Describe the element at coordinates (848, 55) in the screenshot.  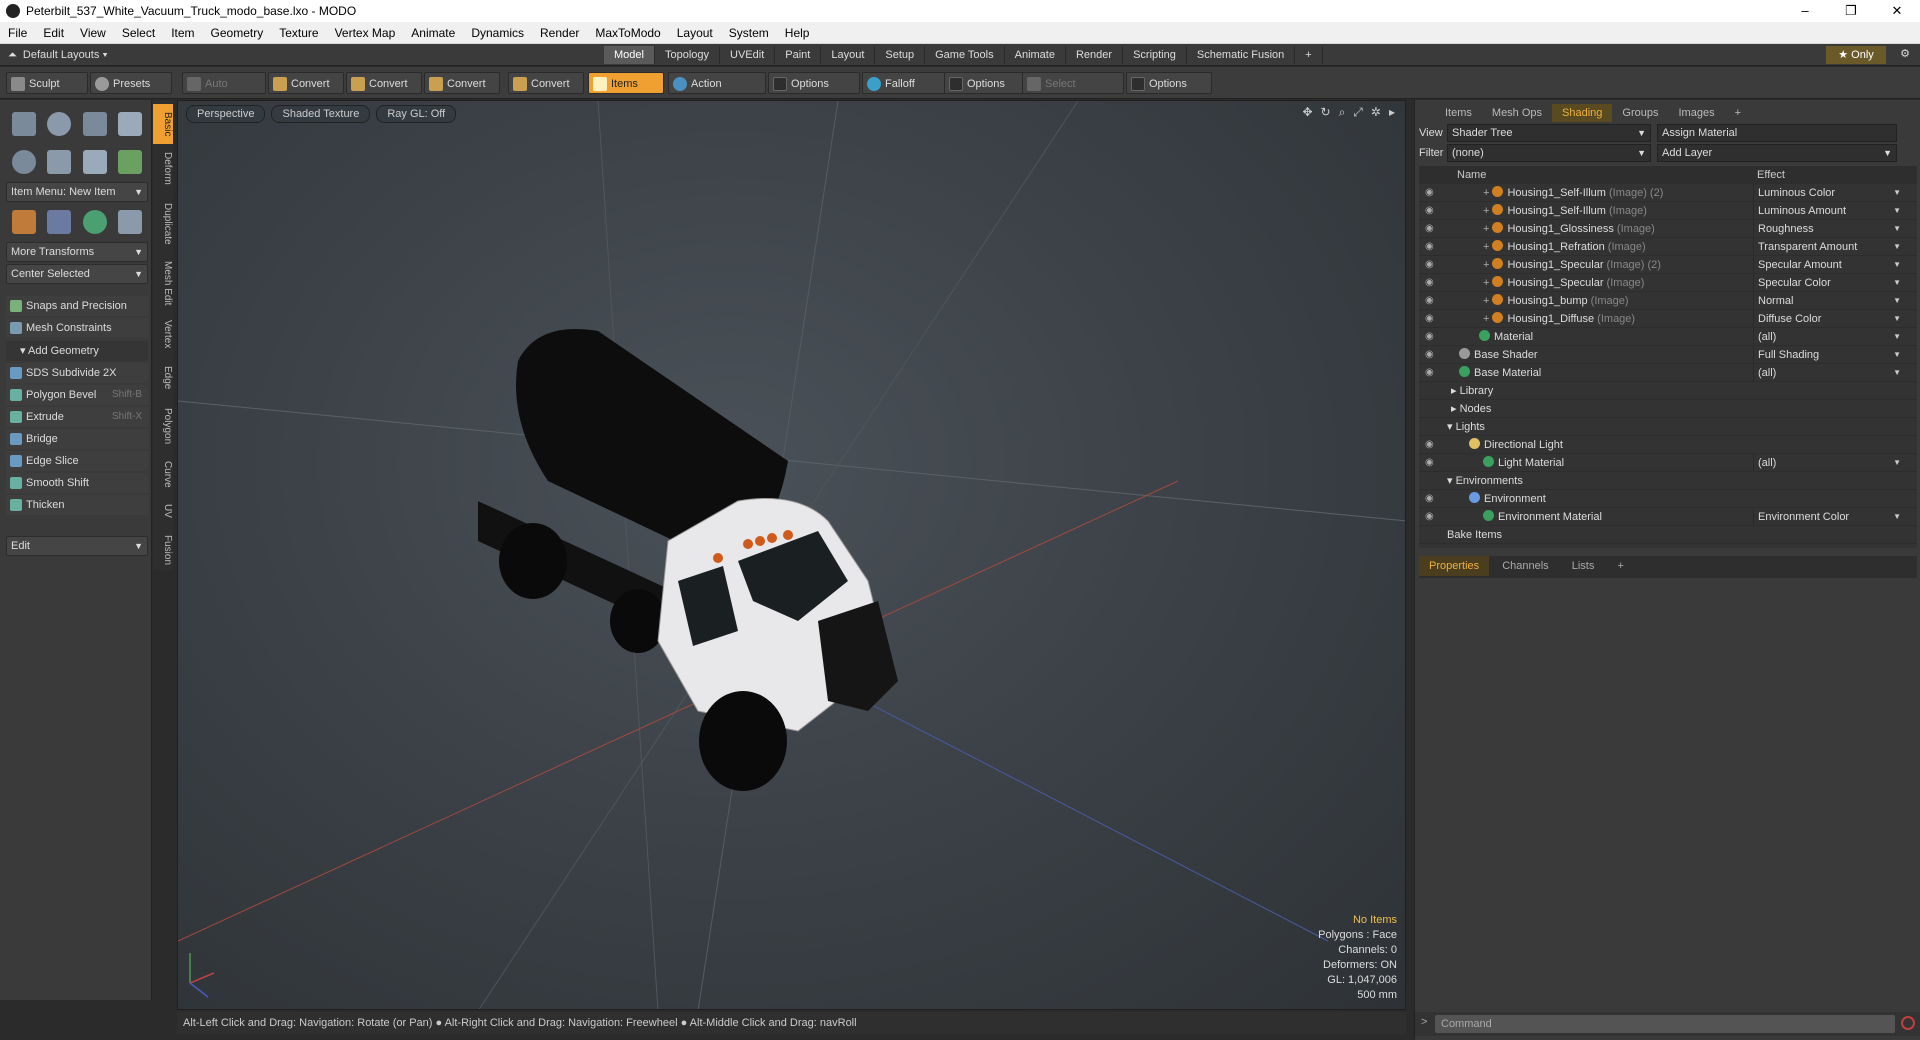
I see `tab-layout: Layout` at that location.